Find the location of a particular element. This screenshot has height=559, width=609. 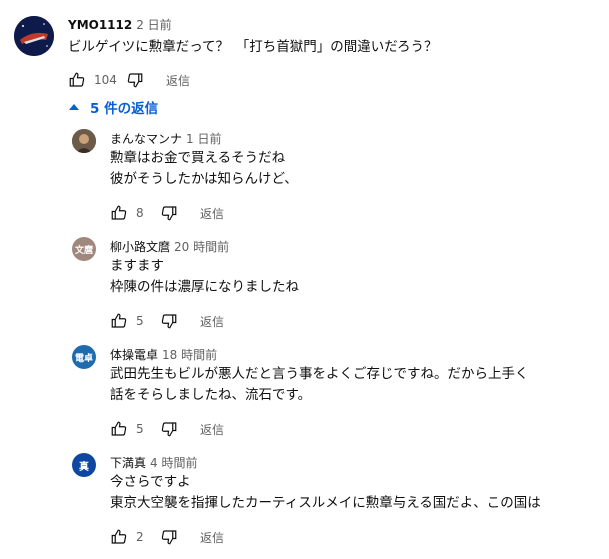

comment-header: まんなマンナ 1 日前 is located at coordinates (165, 138).